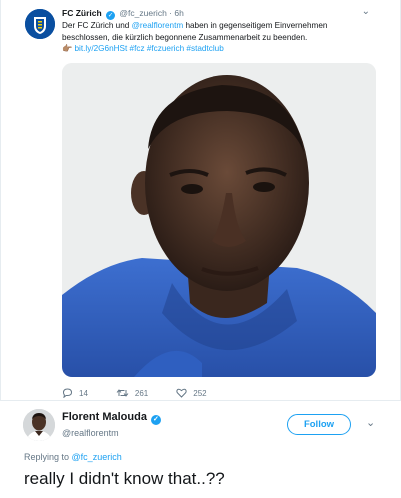  What do you see at coordinates (191, 393) in the screenshot?
I see `like-action: 252` at bounding box center [191, 393].